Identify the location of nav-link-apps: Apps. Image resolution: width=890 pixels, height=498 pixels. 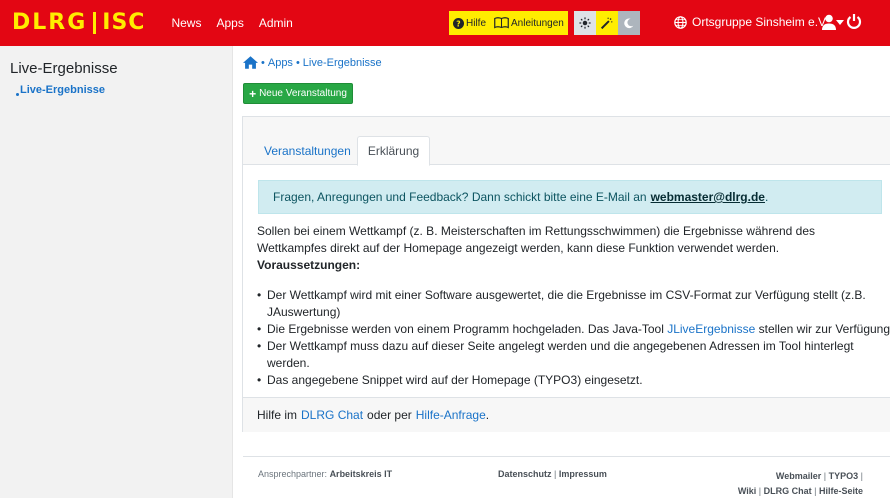
(229, 23).